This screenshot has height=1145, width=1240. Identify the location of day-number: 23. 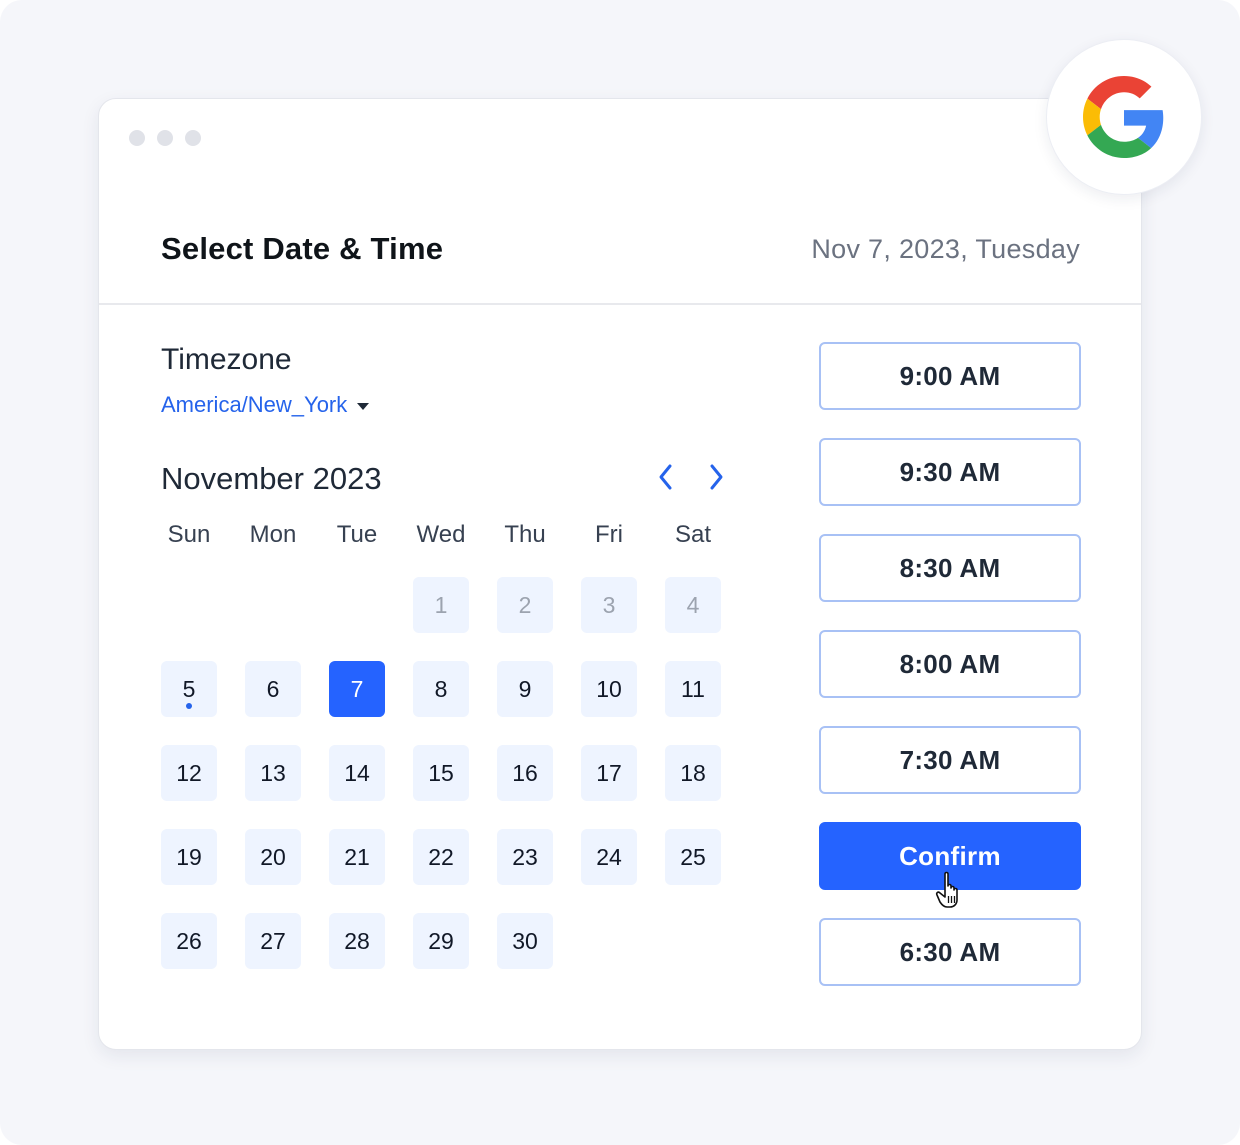
(525, 856).